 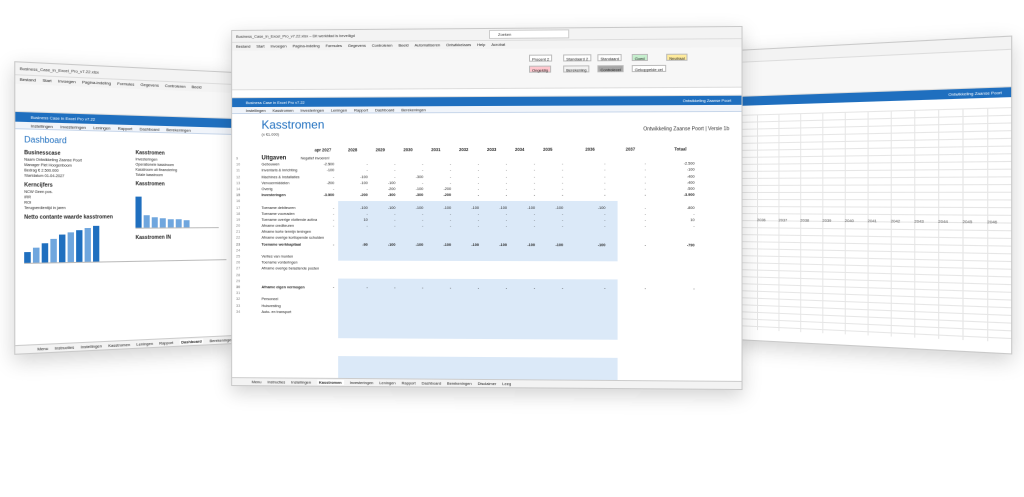 What do you see at coordinates (680, 148) in the screenshot?
I see `year-header-cell: Totaal` at bounding box center [680, 148].